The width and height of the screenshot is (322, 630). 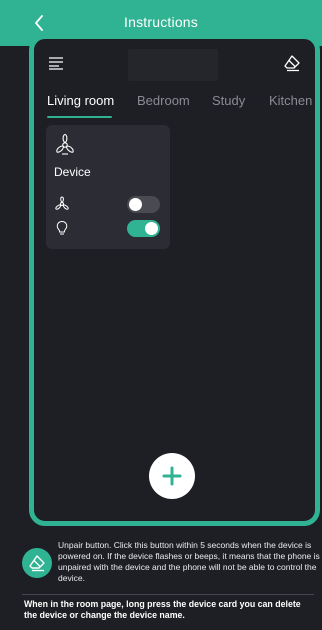 I want to click on light-toggle, so click(x=143, y=228).